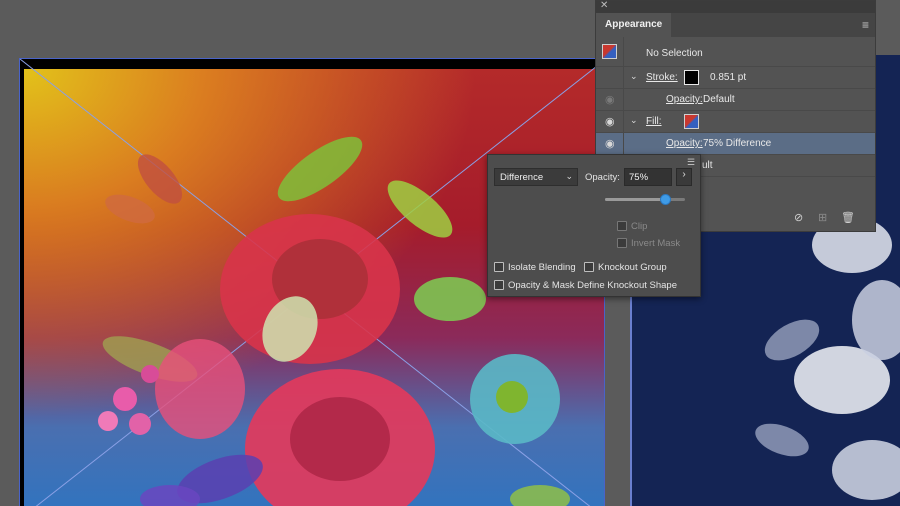 The image size is (900, 506). Describe the element at coordinates (798, 217) in the screenshot. I see `clear-appearance-icon: ⊘` at that location.